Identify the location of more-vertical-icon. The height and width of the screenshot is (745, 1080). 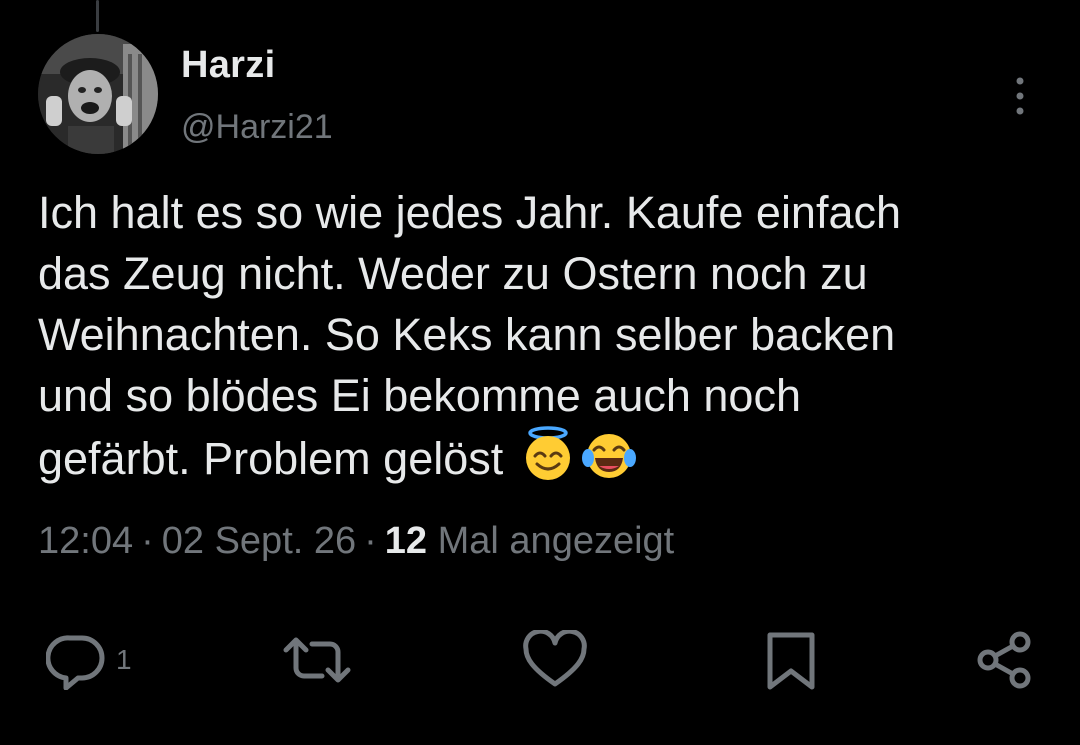
(1020, 96).